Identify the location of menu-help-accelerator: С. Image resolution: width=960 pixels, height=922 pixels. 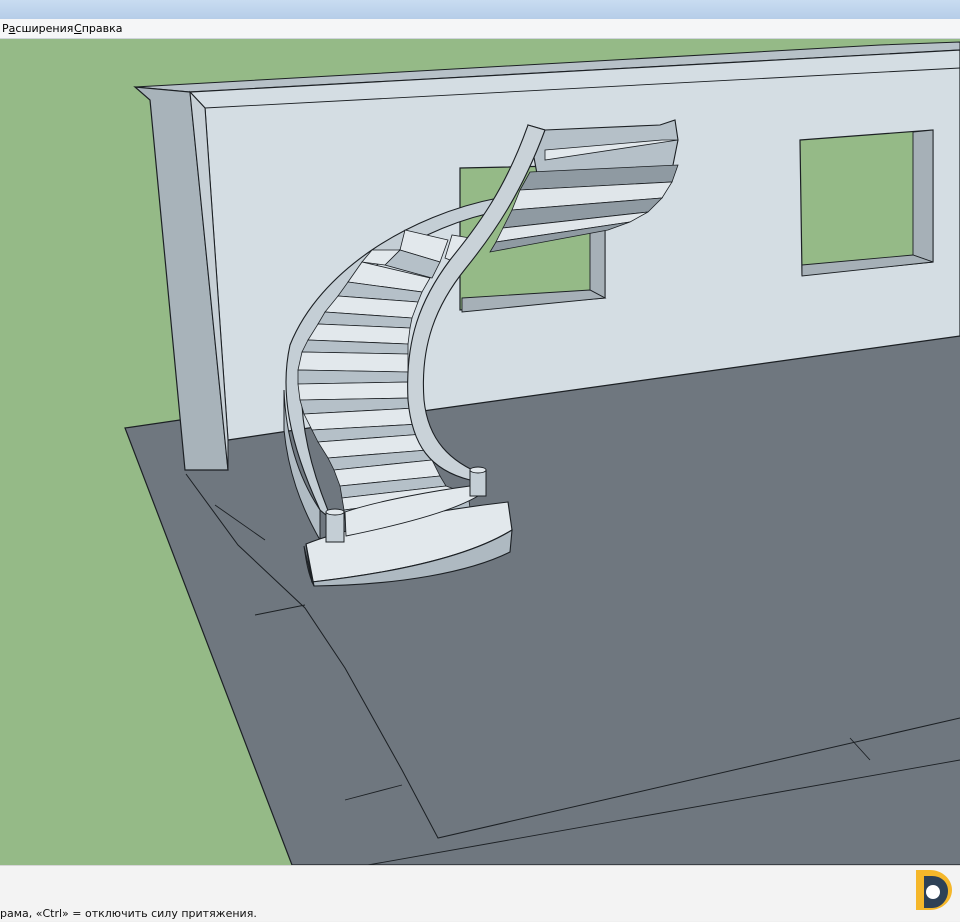
(78, 28).